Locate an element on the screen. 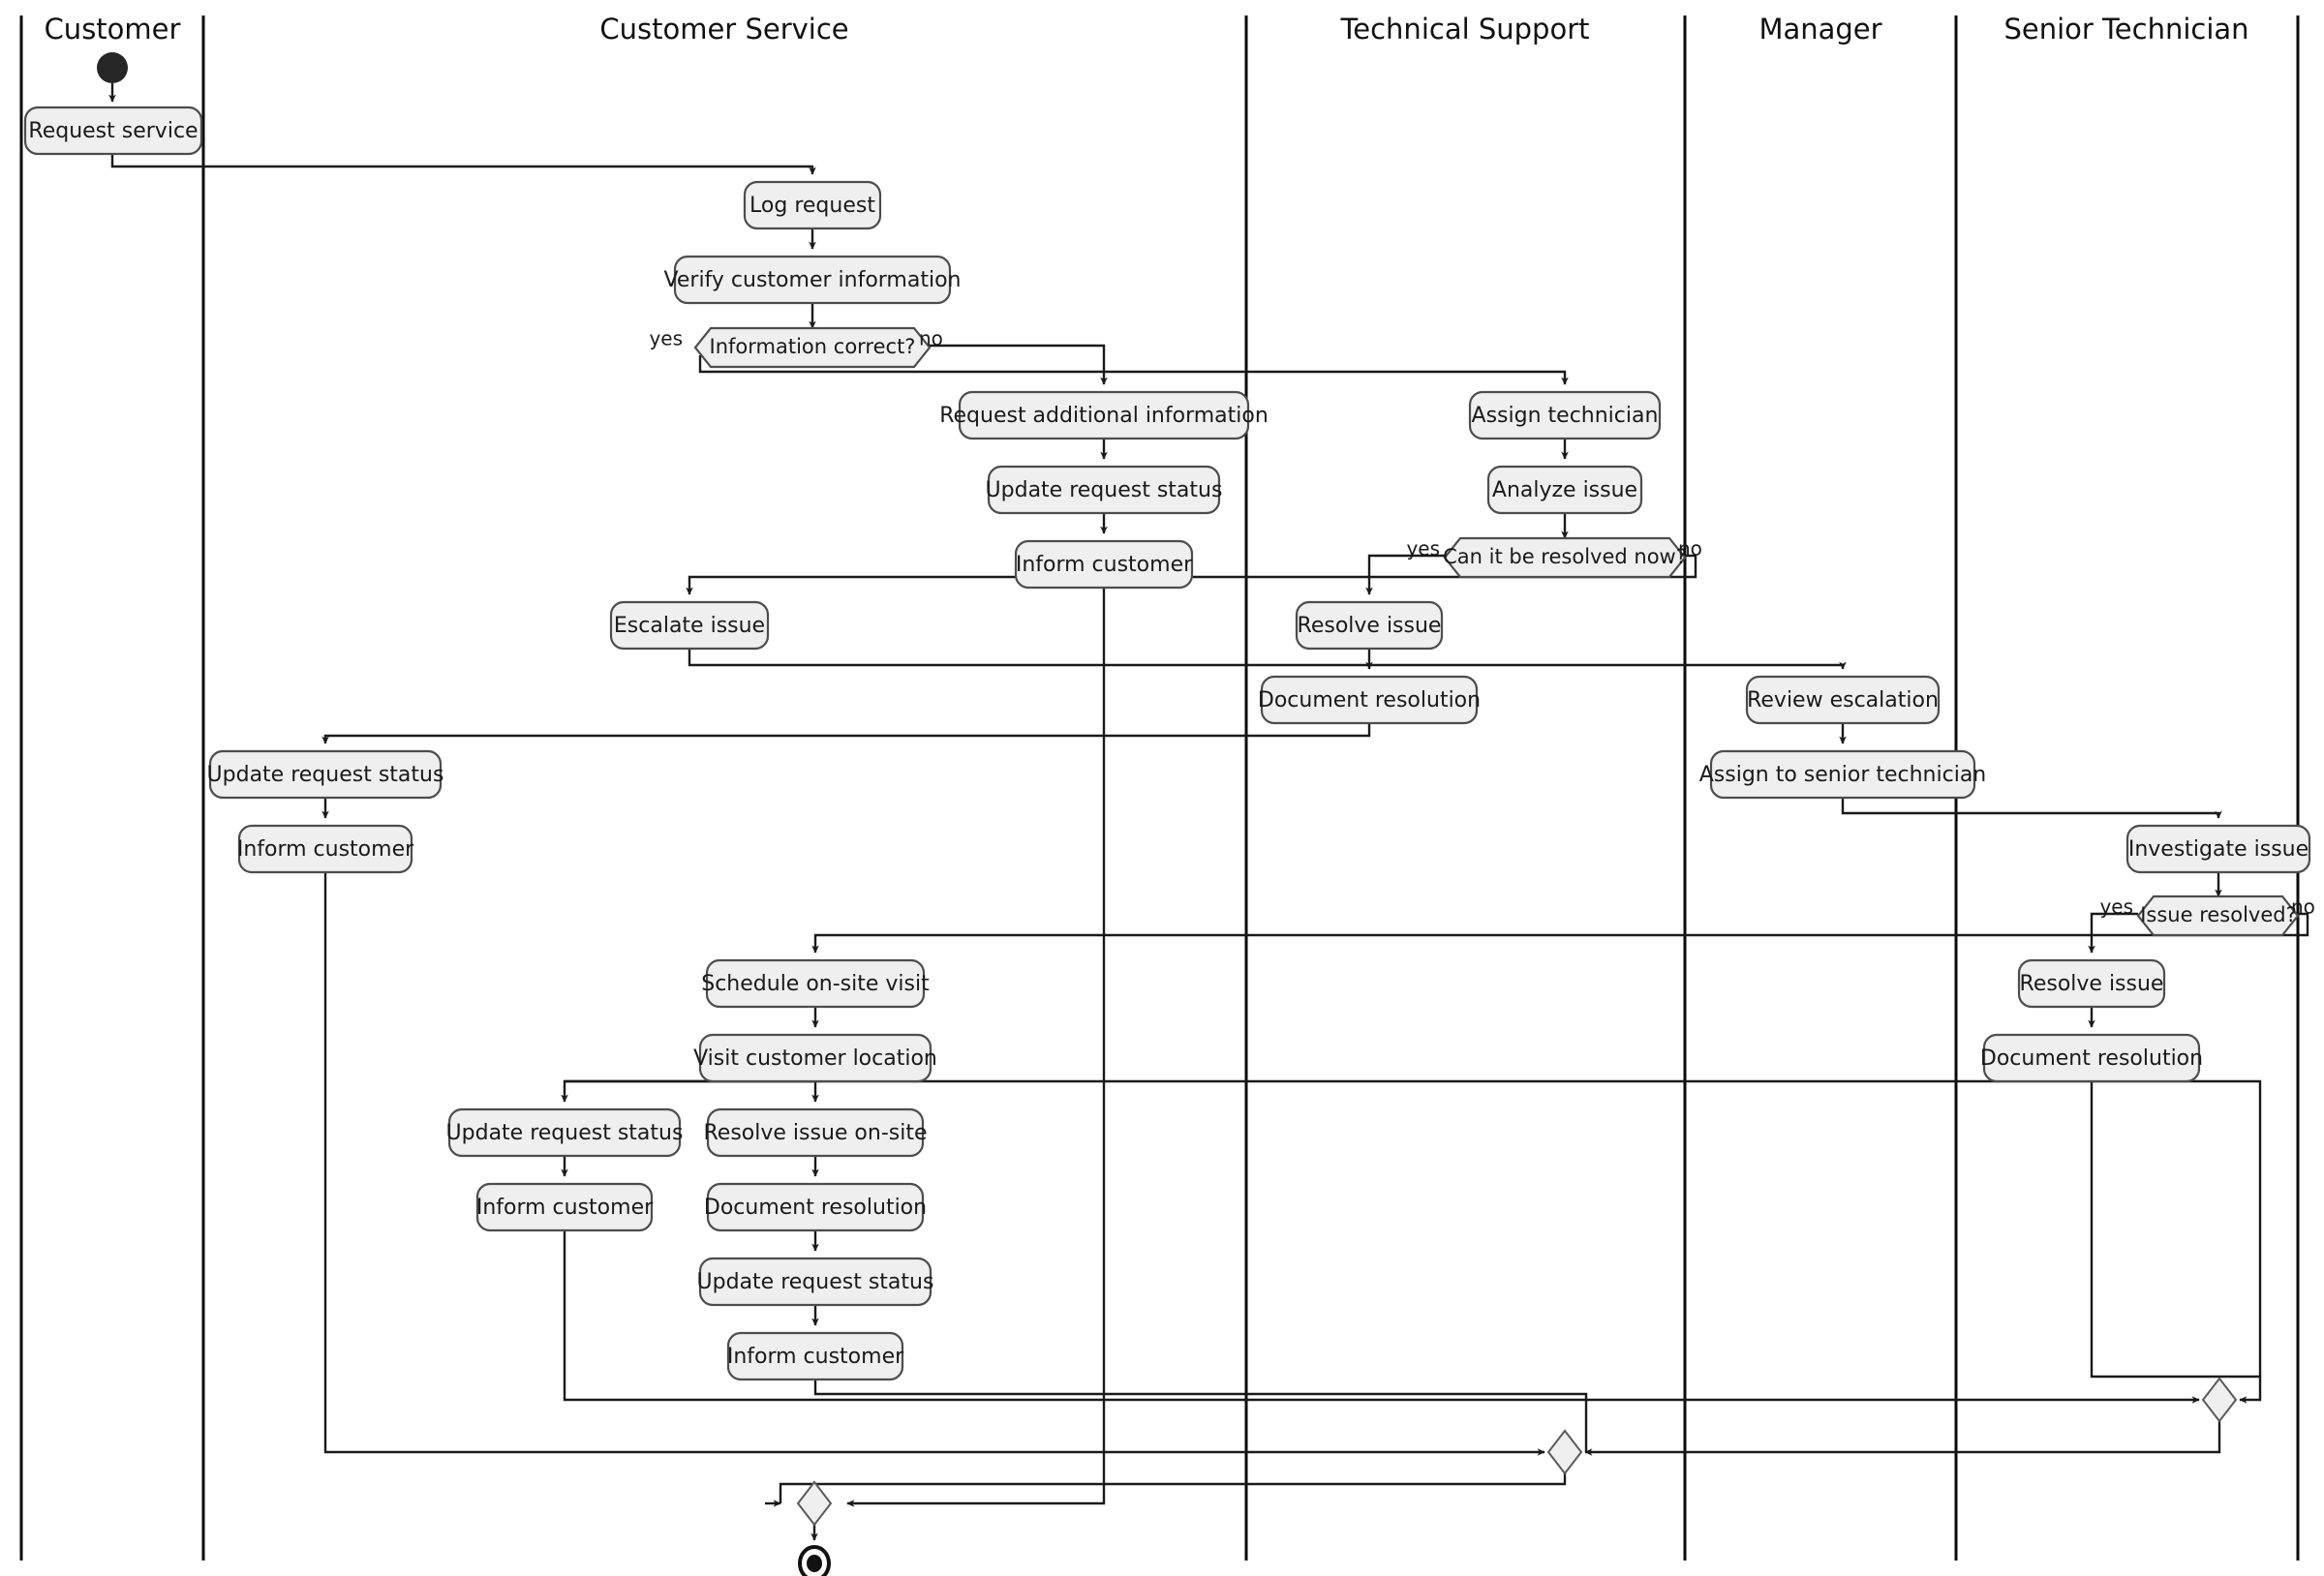 This screenshot has height=1576, width=2324. final-node-inner-dot is located at coordinates (815, 1563).